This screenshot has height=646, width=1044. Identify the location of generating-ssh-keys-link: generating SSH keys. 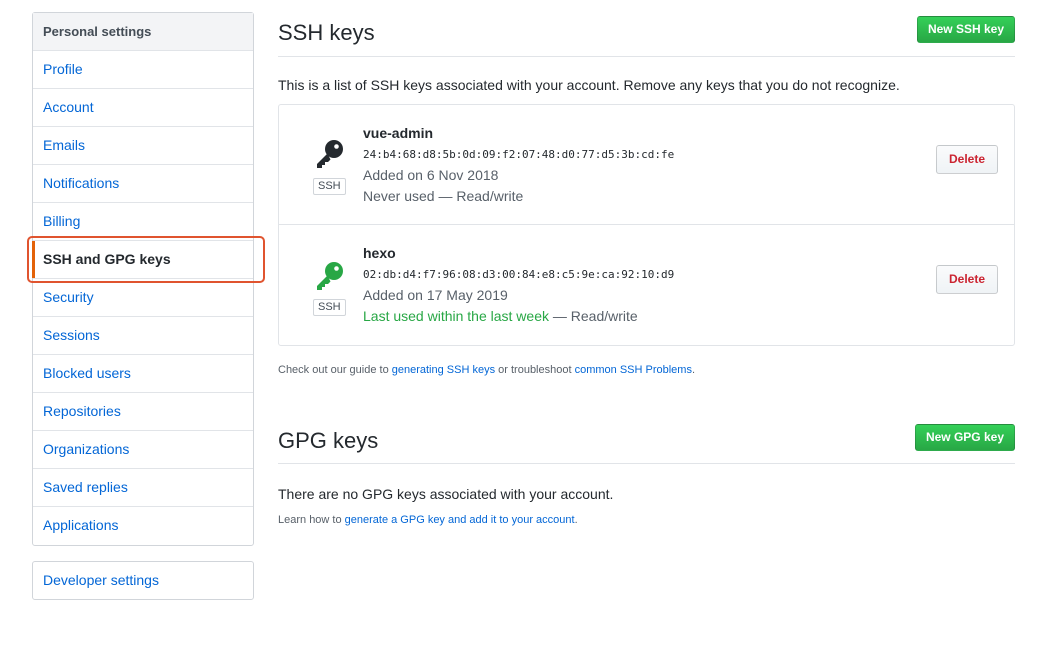
(443, 370).